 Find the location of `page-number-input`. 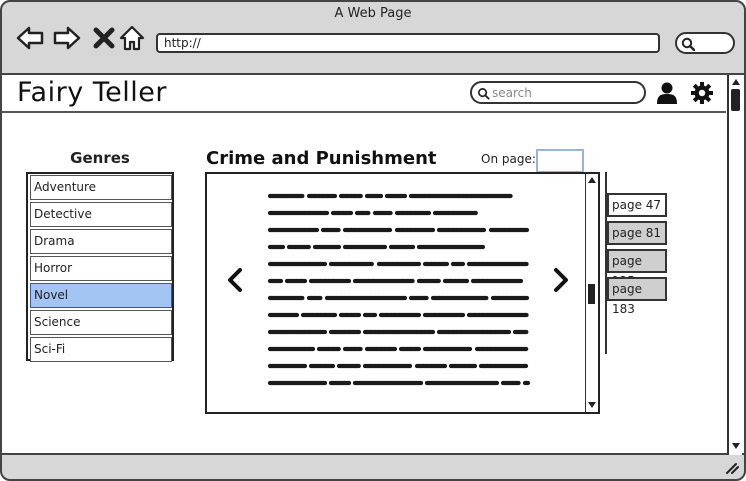

page-number-input is located at coordinates (560, 161).